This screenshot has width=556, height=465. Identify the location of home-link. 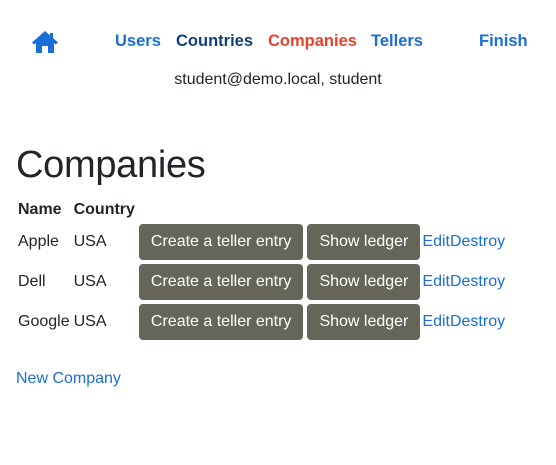
(45, 42).